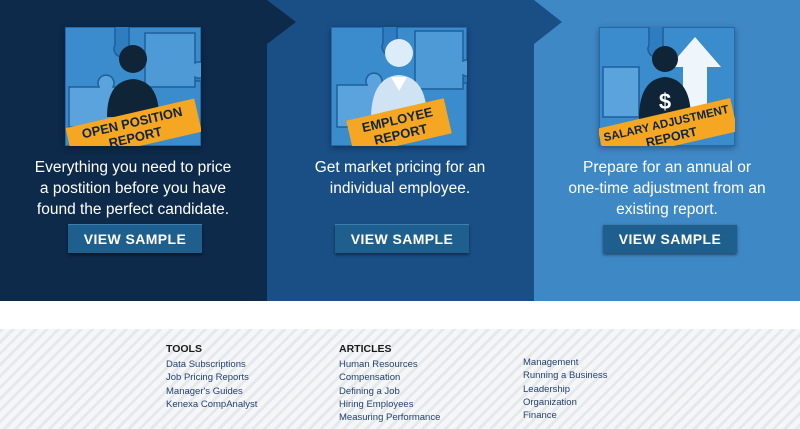 The height and width of the screenshot is (429, 800). I want to click on footer-link: Finance, so click(565, 415).